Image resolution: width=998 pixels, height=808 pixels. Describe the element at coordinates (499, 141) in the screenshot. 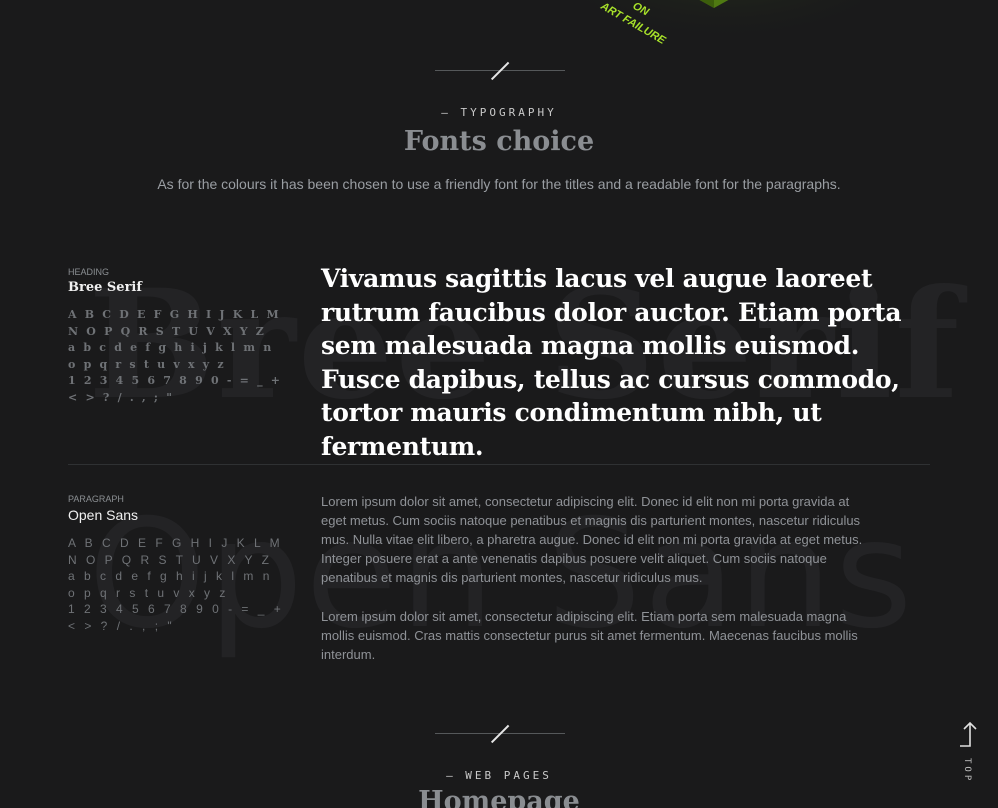

I see `typography-title: Fonts choice` at that location.